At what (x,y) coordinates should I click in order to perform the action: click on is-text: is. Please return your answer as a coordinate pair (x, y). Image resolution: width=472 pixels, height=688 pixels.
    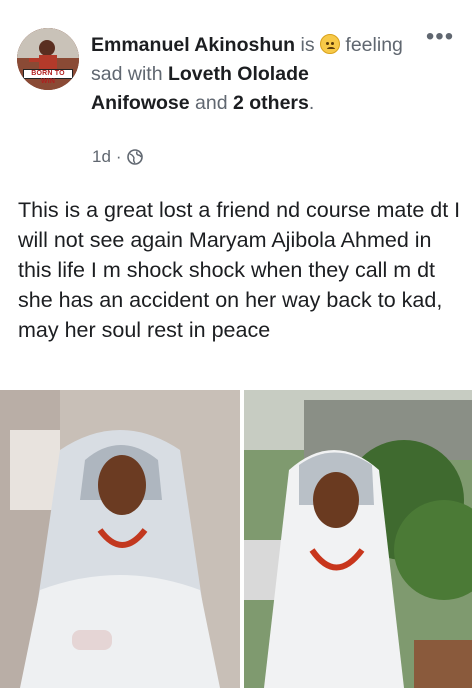
    Looking at the image, I should click on (307, 45).